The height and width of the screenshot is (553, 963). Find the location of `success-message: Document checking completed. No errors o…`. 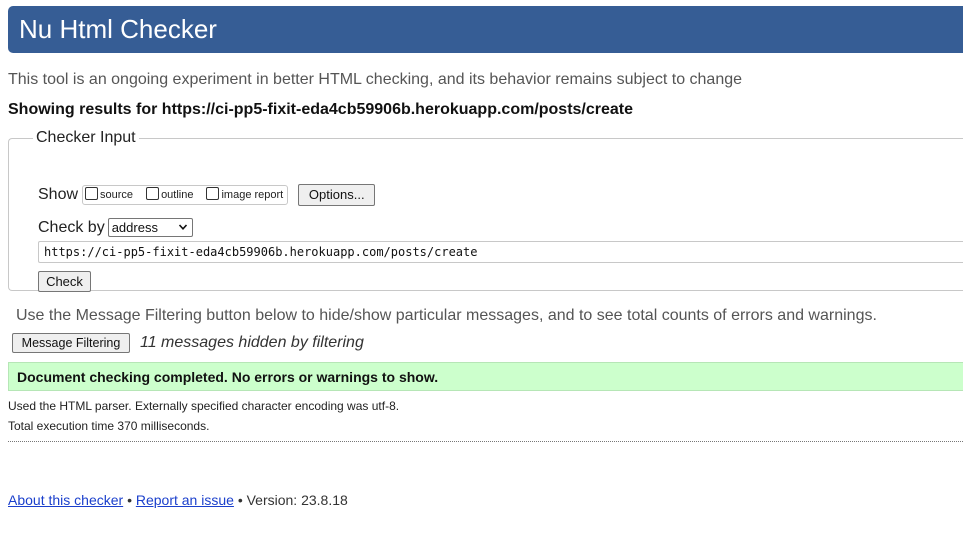

success-message: Document checking completed. No errors o… is located at coordinates (485, 376).